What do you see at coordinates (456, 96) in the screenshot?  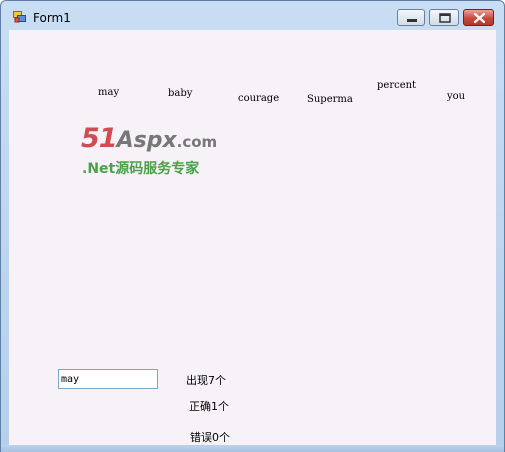 I see `word-label-6: you` at bounding box center [456, 96].